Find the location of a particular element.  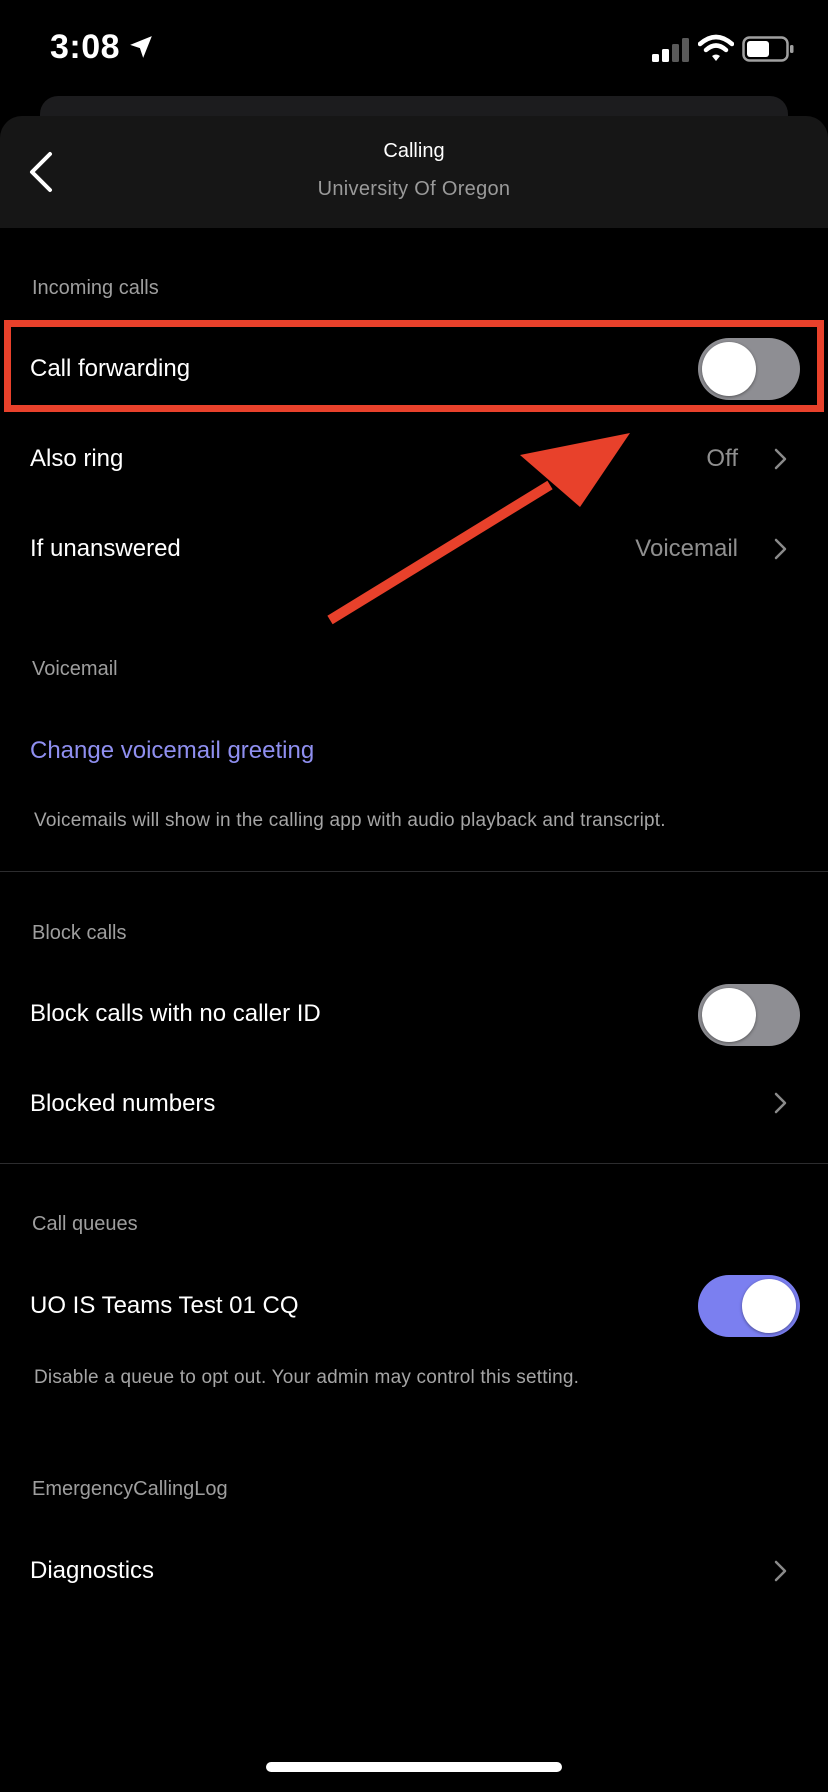

blocked-numbers-label: Blocked numbers is located at coordinates (122, 1104).